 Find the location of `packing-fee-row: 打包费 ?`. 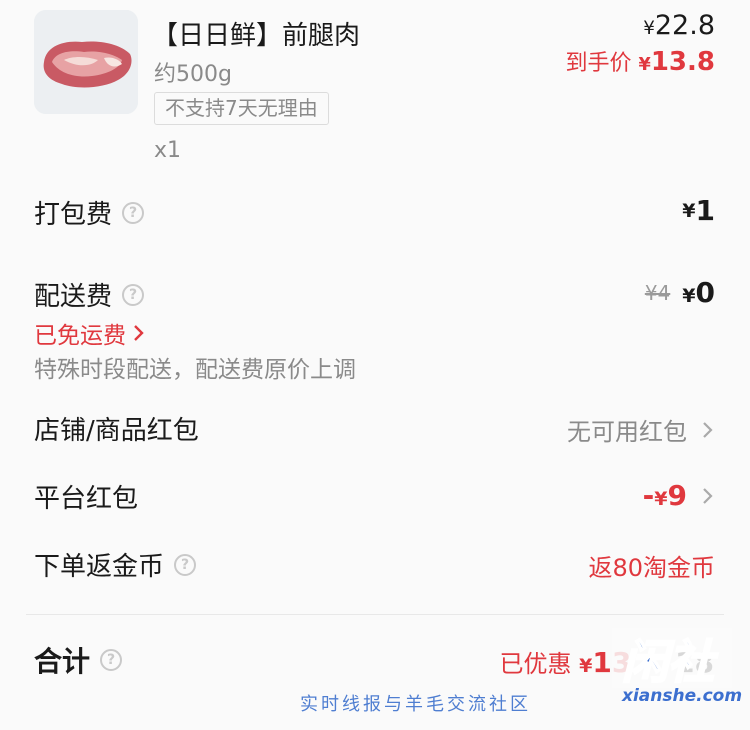

packing-fee-row: 打包费 ? is located at coordinates (89, 212).